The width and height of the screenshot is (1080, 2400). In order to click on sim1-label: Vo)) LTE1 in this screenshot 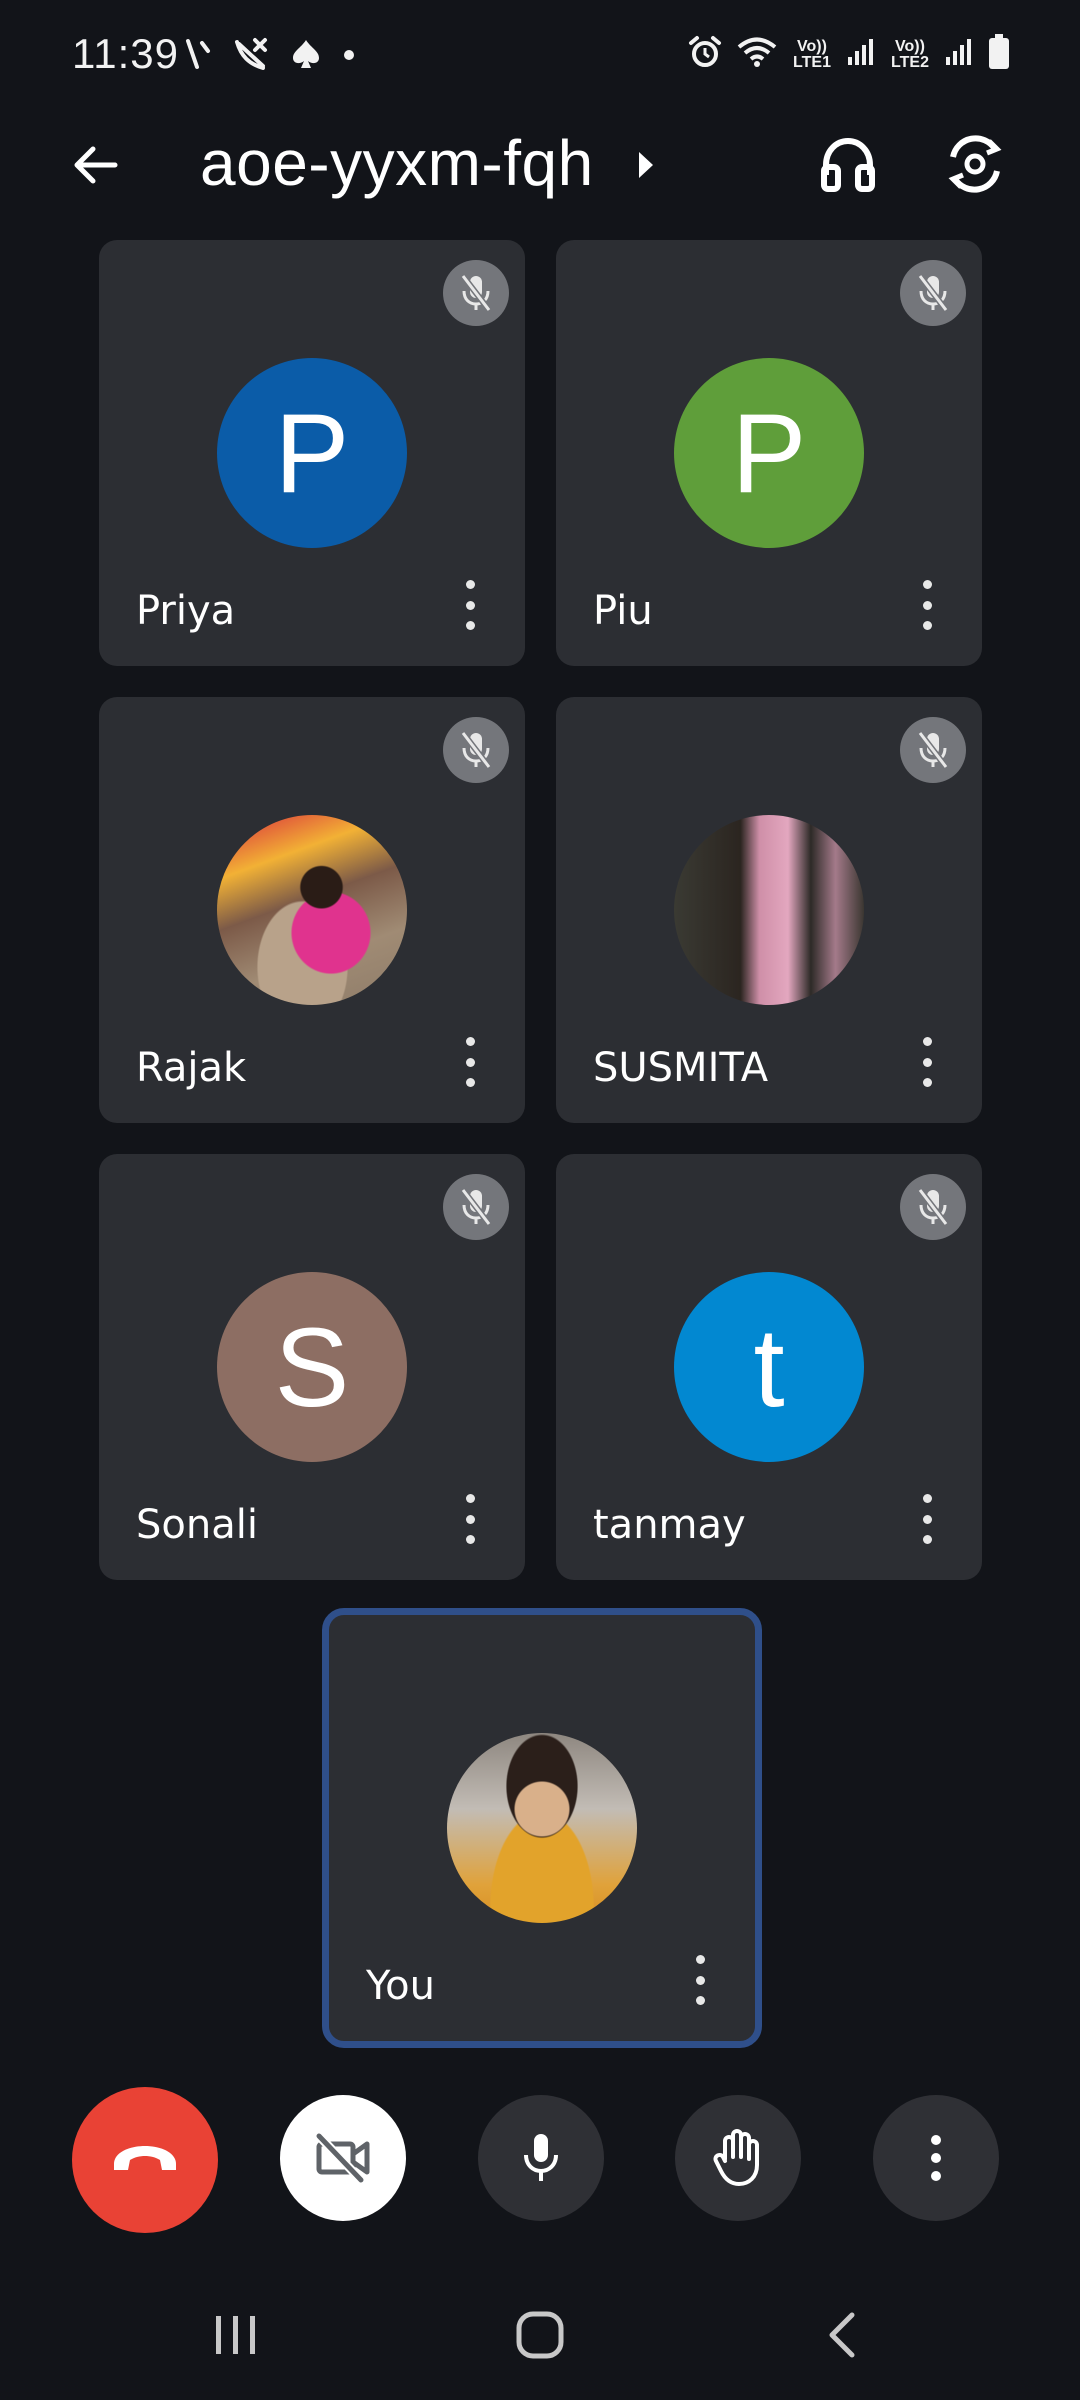, I will do `click(812, 54)`.